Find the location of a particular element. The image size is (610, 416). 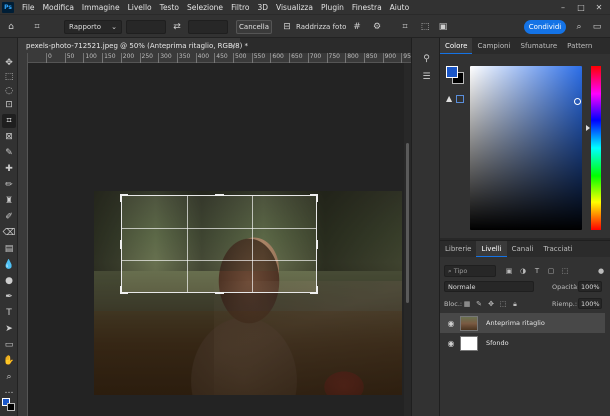

fill-icon: ▣ is located at coordinates (443, 27).